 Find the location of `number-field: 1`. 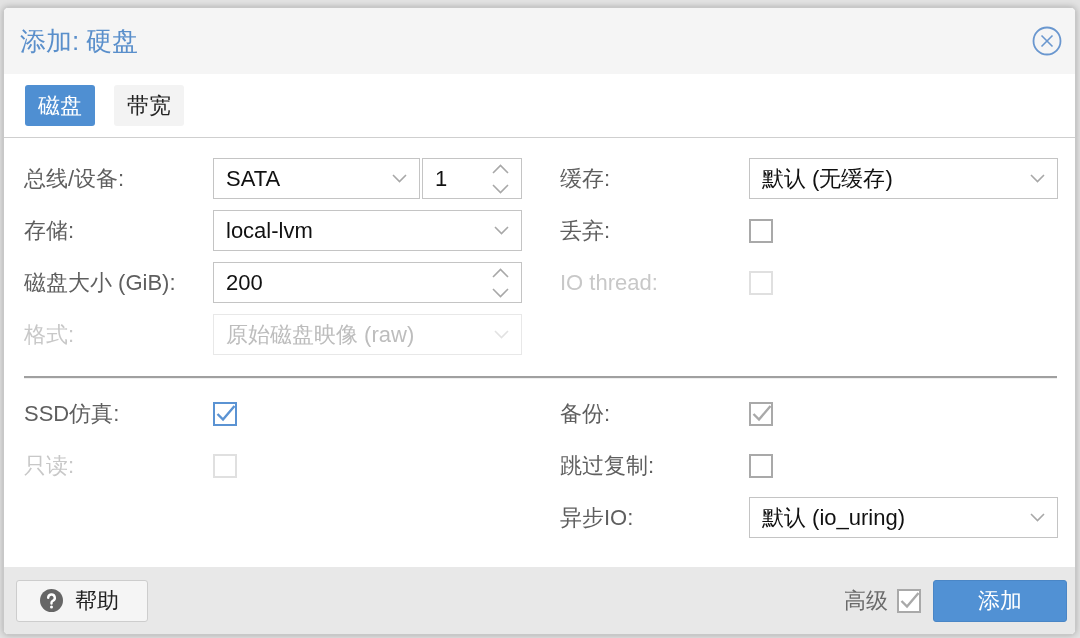

number-field: 1 is located at coordinates (472, 178).